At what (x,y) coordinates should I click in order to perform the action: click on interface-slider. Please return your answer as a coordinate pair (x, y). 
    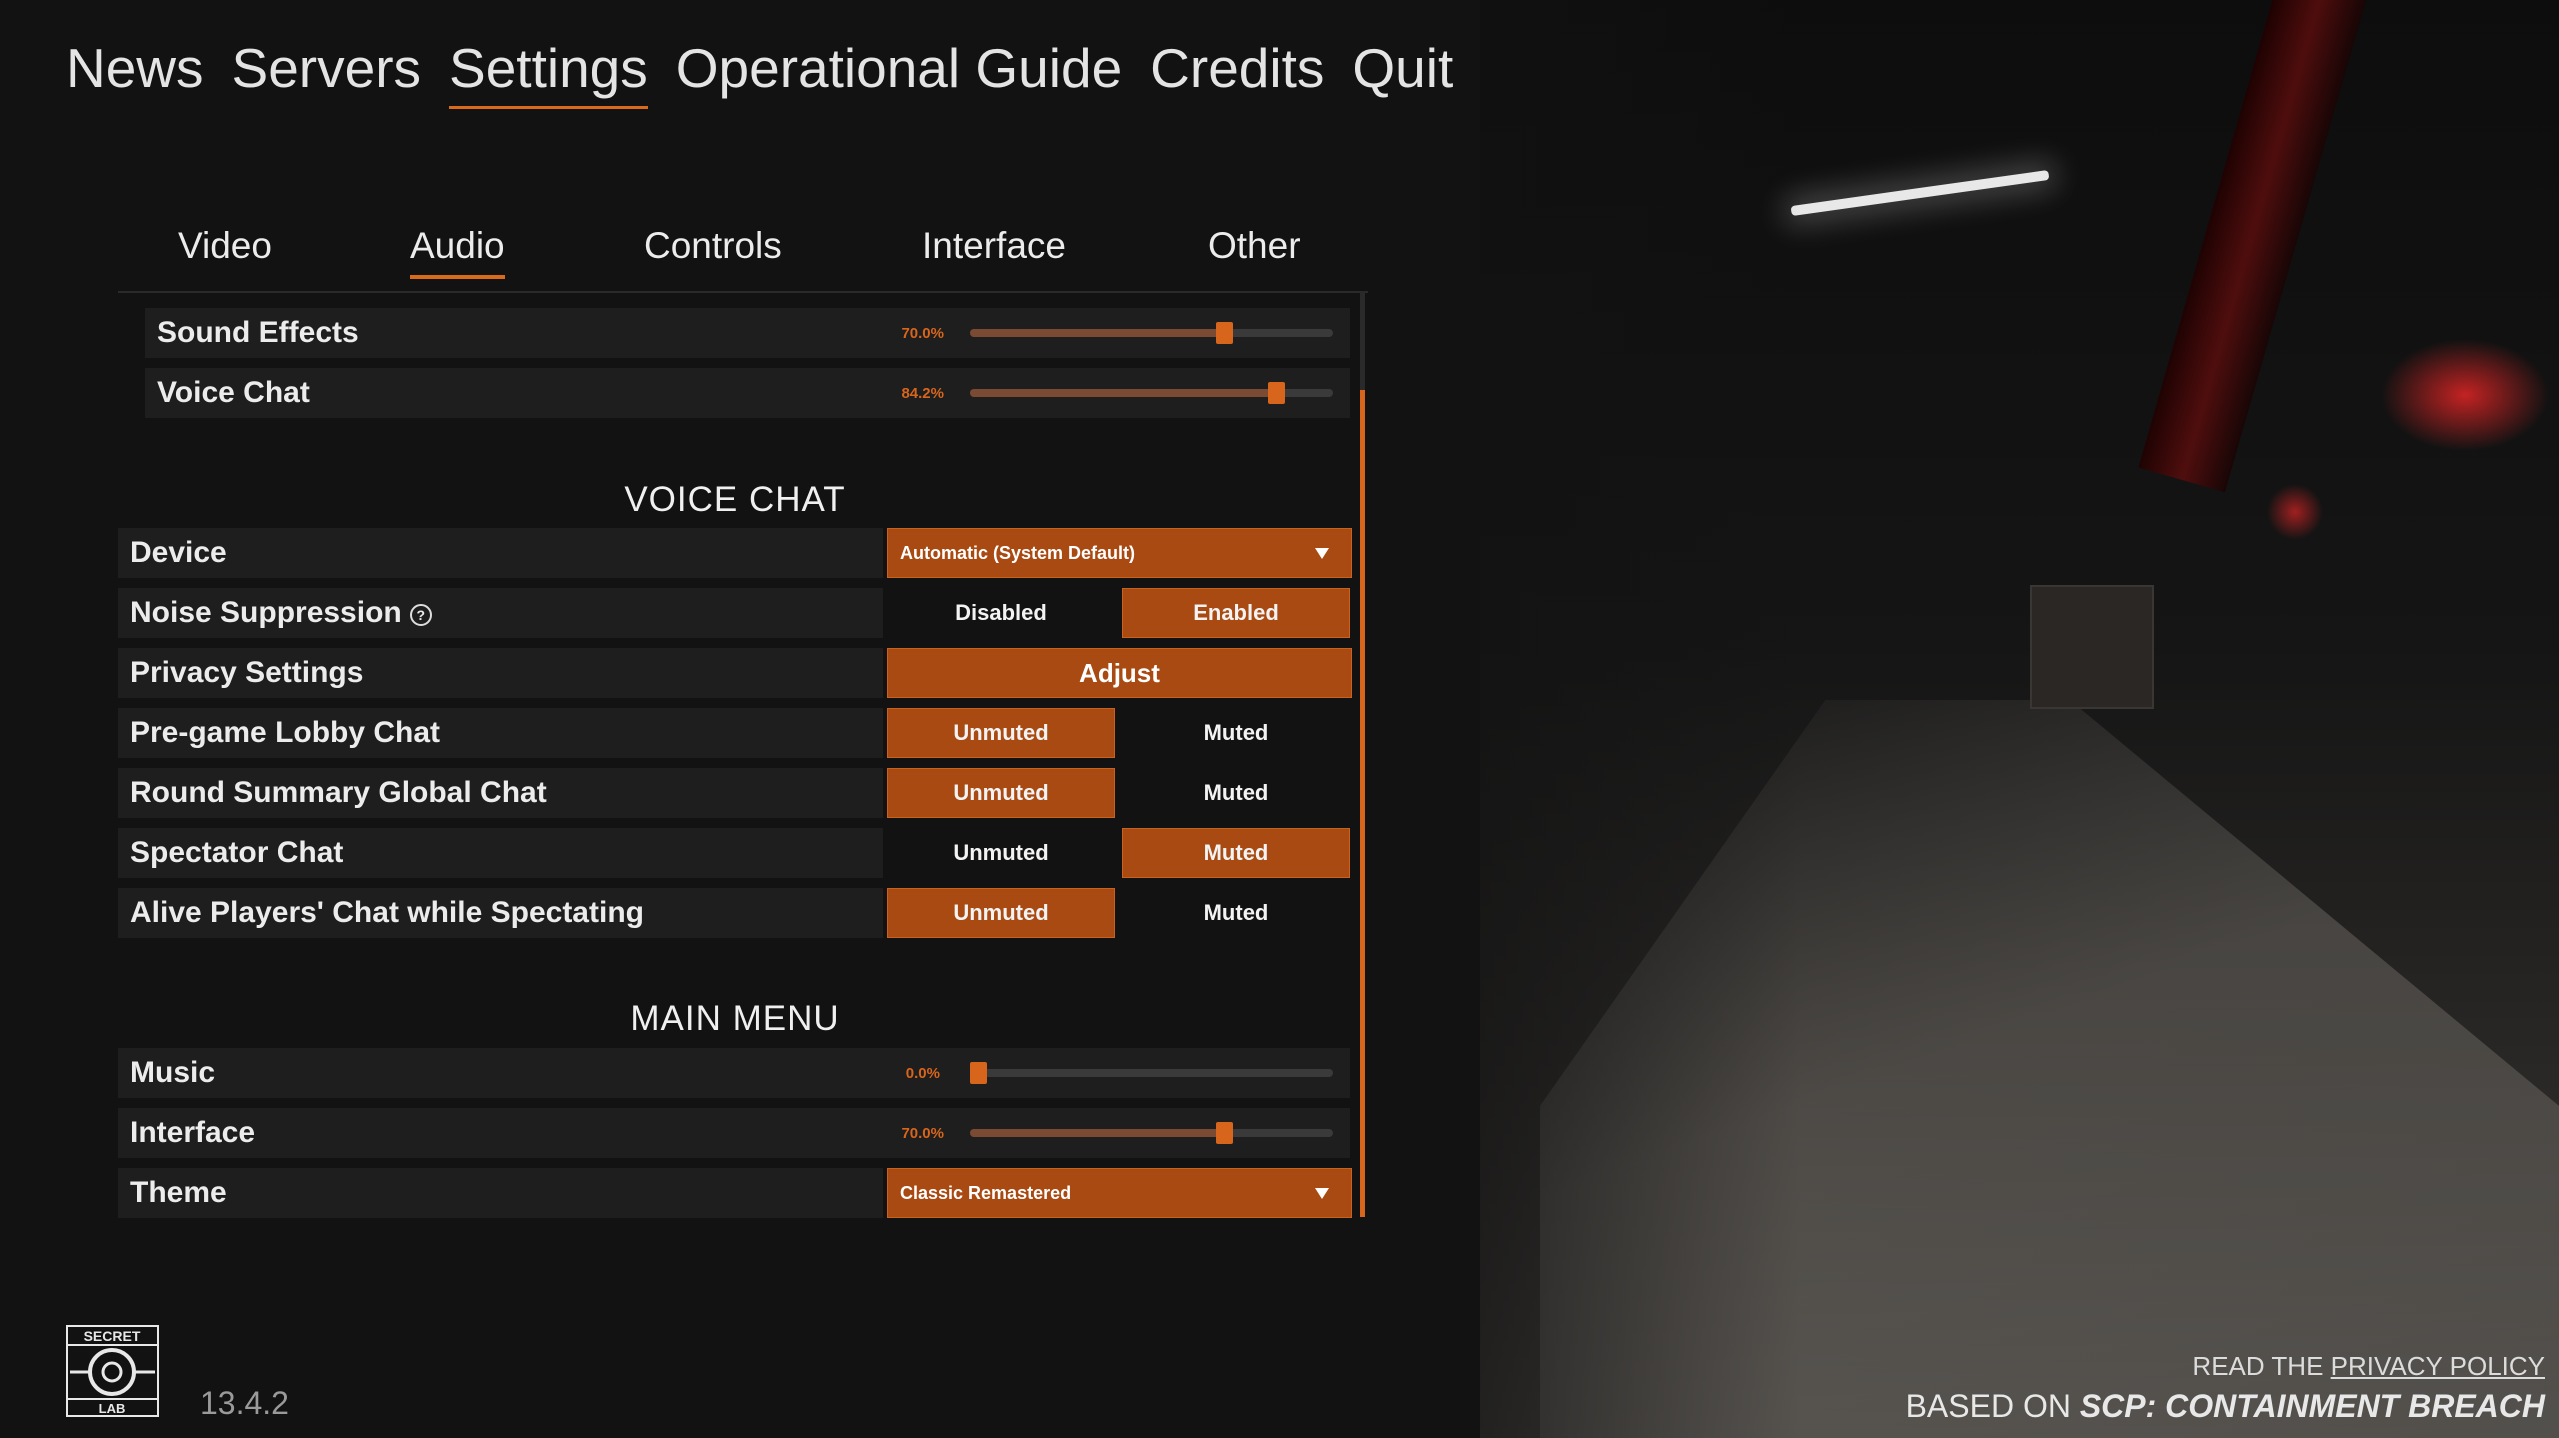
    Looking at the image, I should click on (1151, 1133).